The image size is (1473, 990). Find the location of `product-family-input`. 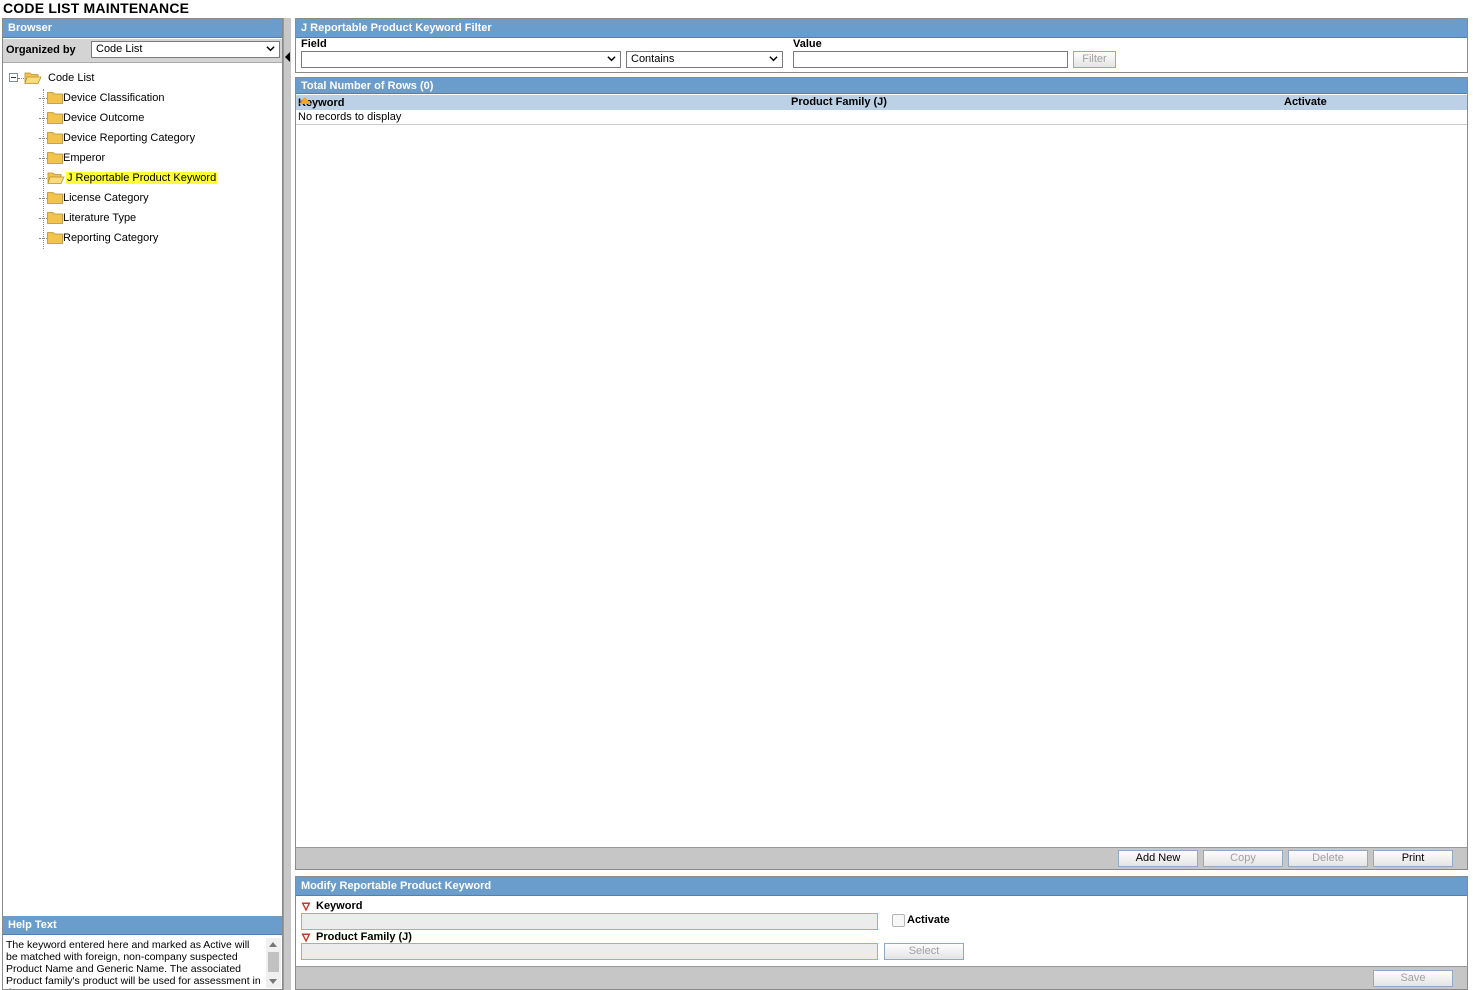

product-family-input is located at coordinates (589, 951).